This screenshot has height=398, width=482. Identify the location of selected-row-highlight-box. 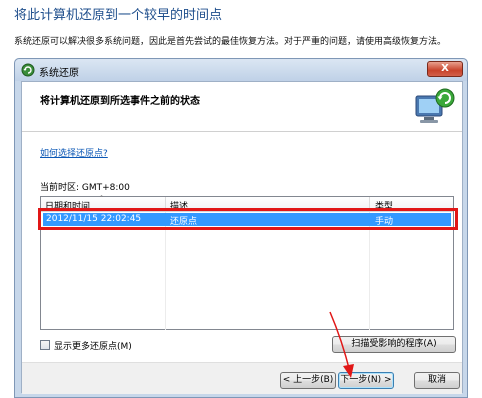
(248, 219).